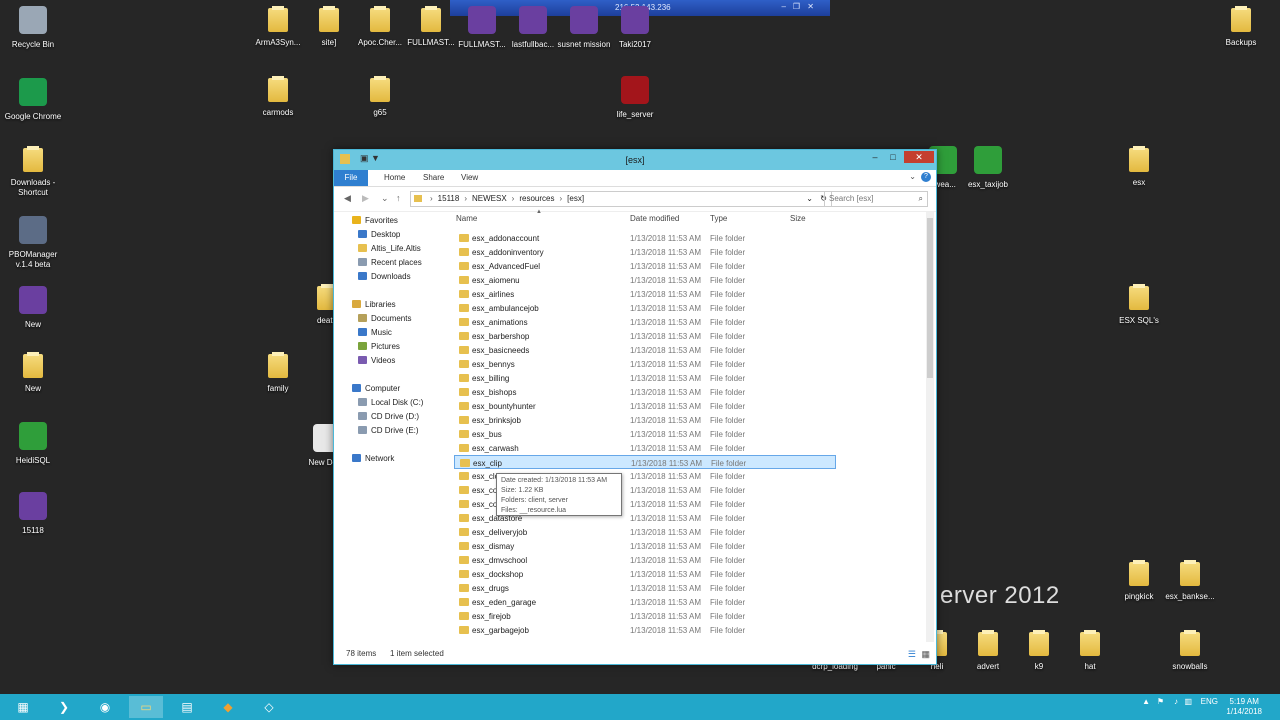 This screenshot has height=720, width=1280. What do you see at coordinates (33, 28) in the screenshot?
I see `desktop-icon-item: Recycle Bin` at bounding box center [33, 28].